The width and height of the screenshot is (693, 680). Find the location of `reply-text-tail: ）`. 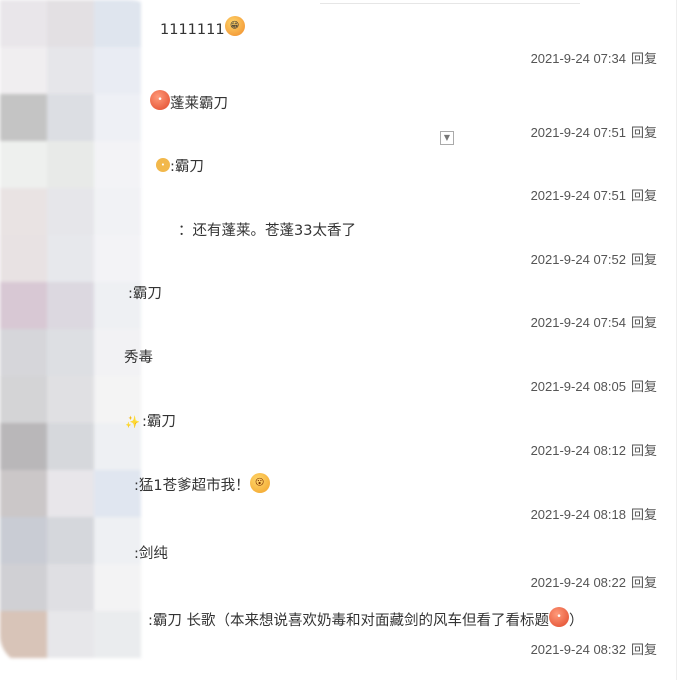

reply-text-tail: ） is located at coordinates (576, 621).